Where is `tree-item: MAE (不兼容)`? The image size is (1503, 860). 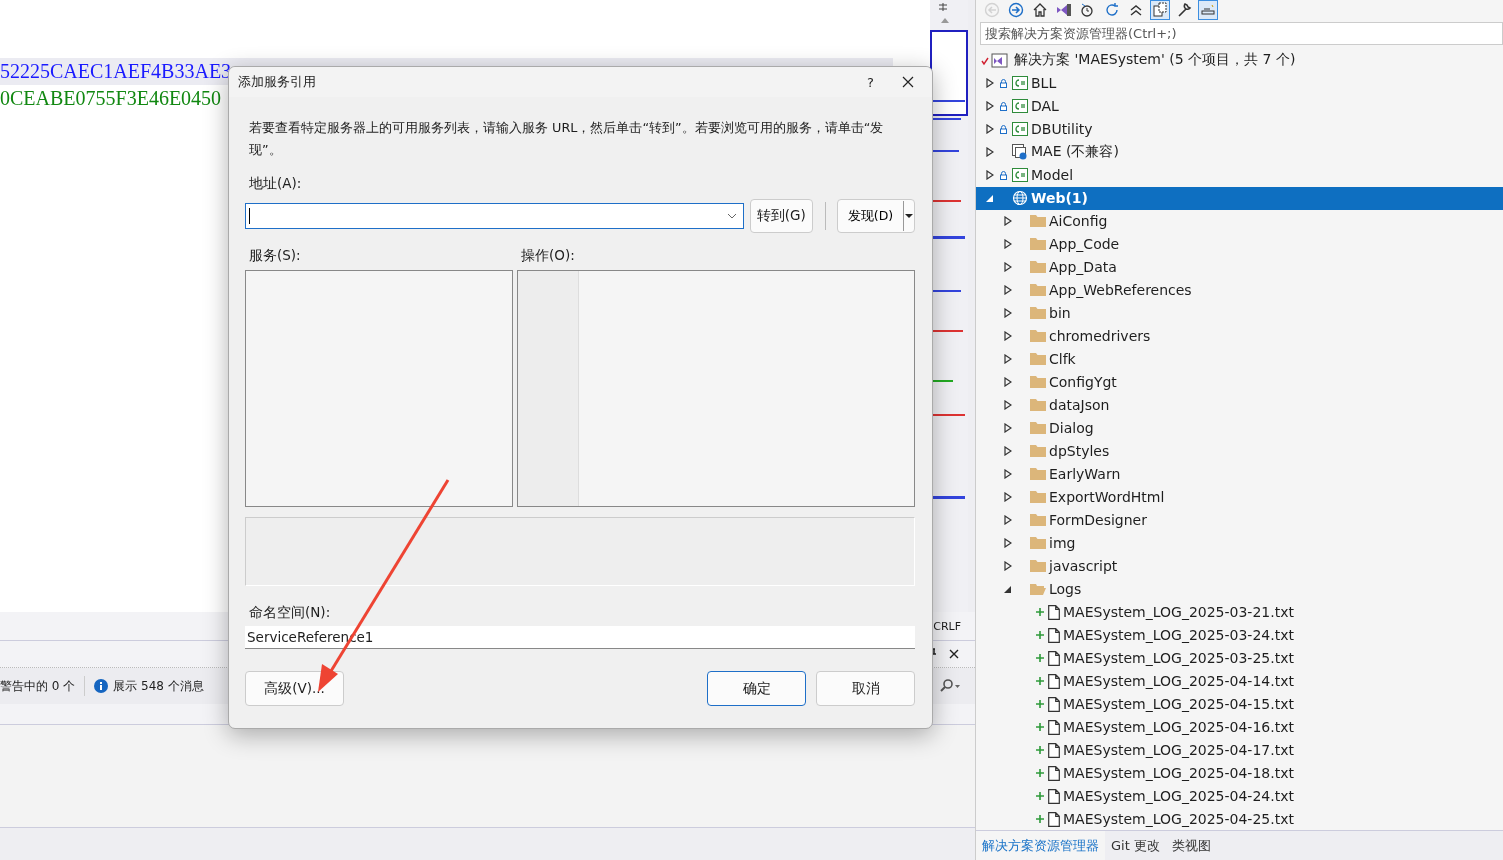
tree-item: MAE (不兼容) is located at coordinates (1239, 152).